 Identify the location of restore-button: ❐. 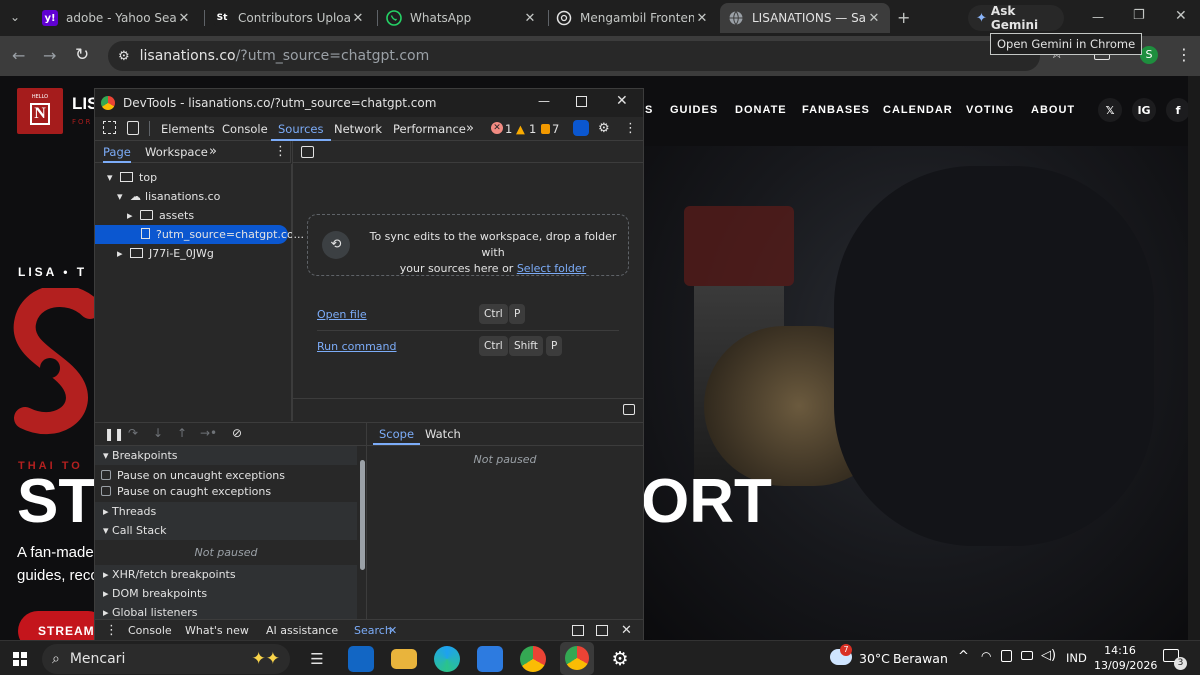
(1139, 15).